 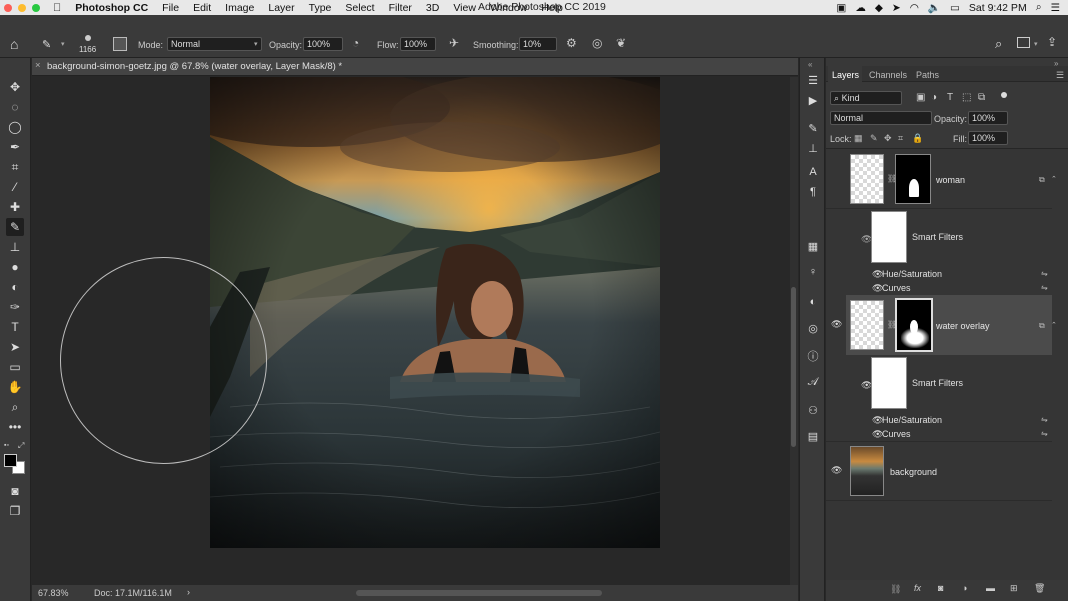 I want to click on smart-filter-mask, so click(x=889, y=237).